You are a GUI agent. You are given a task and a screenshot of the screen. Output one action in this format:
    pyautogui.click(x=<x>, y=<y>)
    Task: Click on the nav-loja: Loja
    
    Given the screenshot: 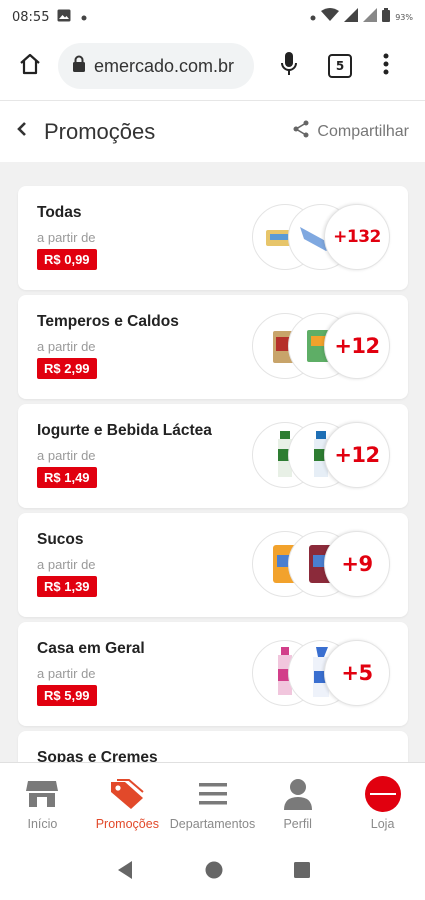 What is the action you would take?
    pyautogui.click(x=382, y=803)
    